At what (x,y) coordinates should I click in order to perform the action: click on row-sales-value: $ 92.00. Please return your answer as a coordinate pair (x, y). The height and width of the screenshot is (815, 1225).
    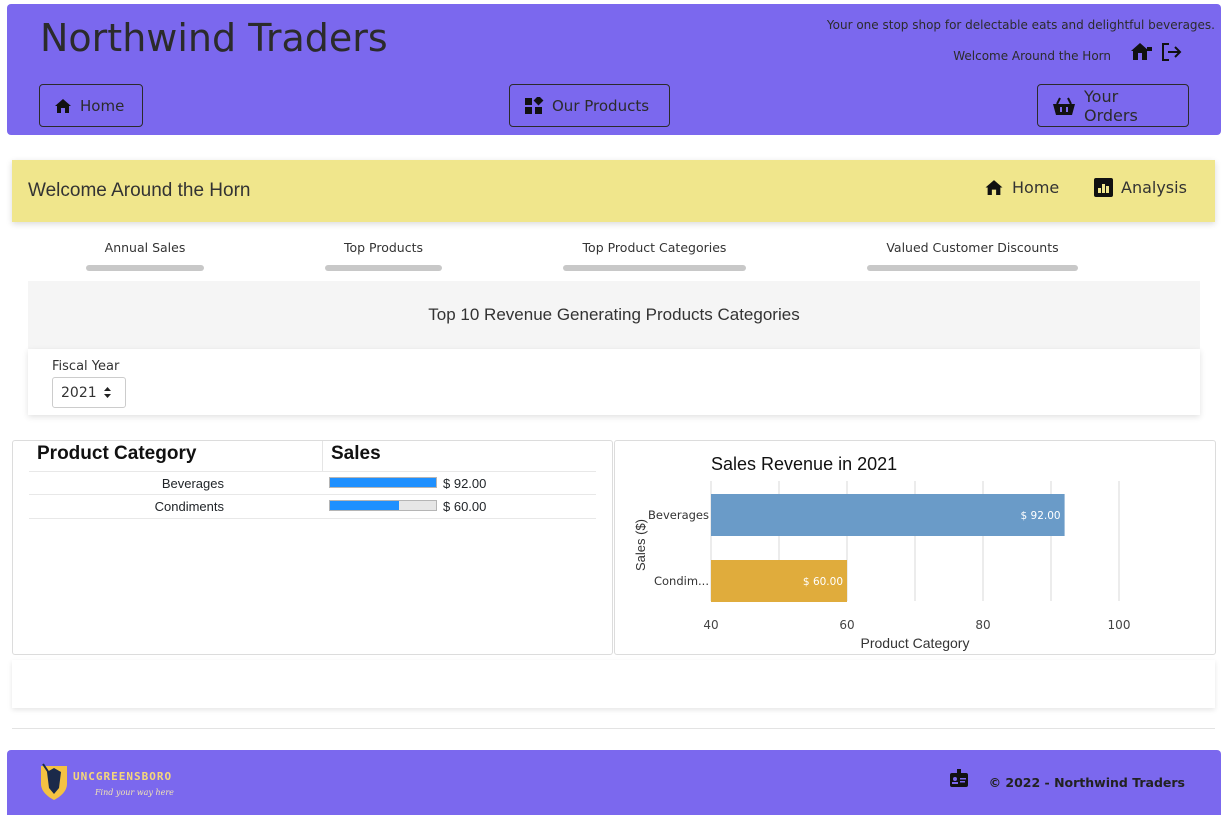
    Looking at the image, I should click on (465, 483).